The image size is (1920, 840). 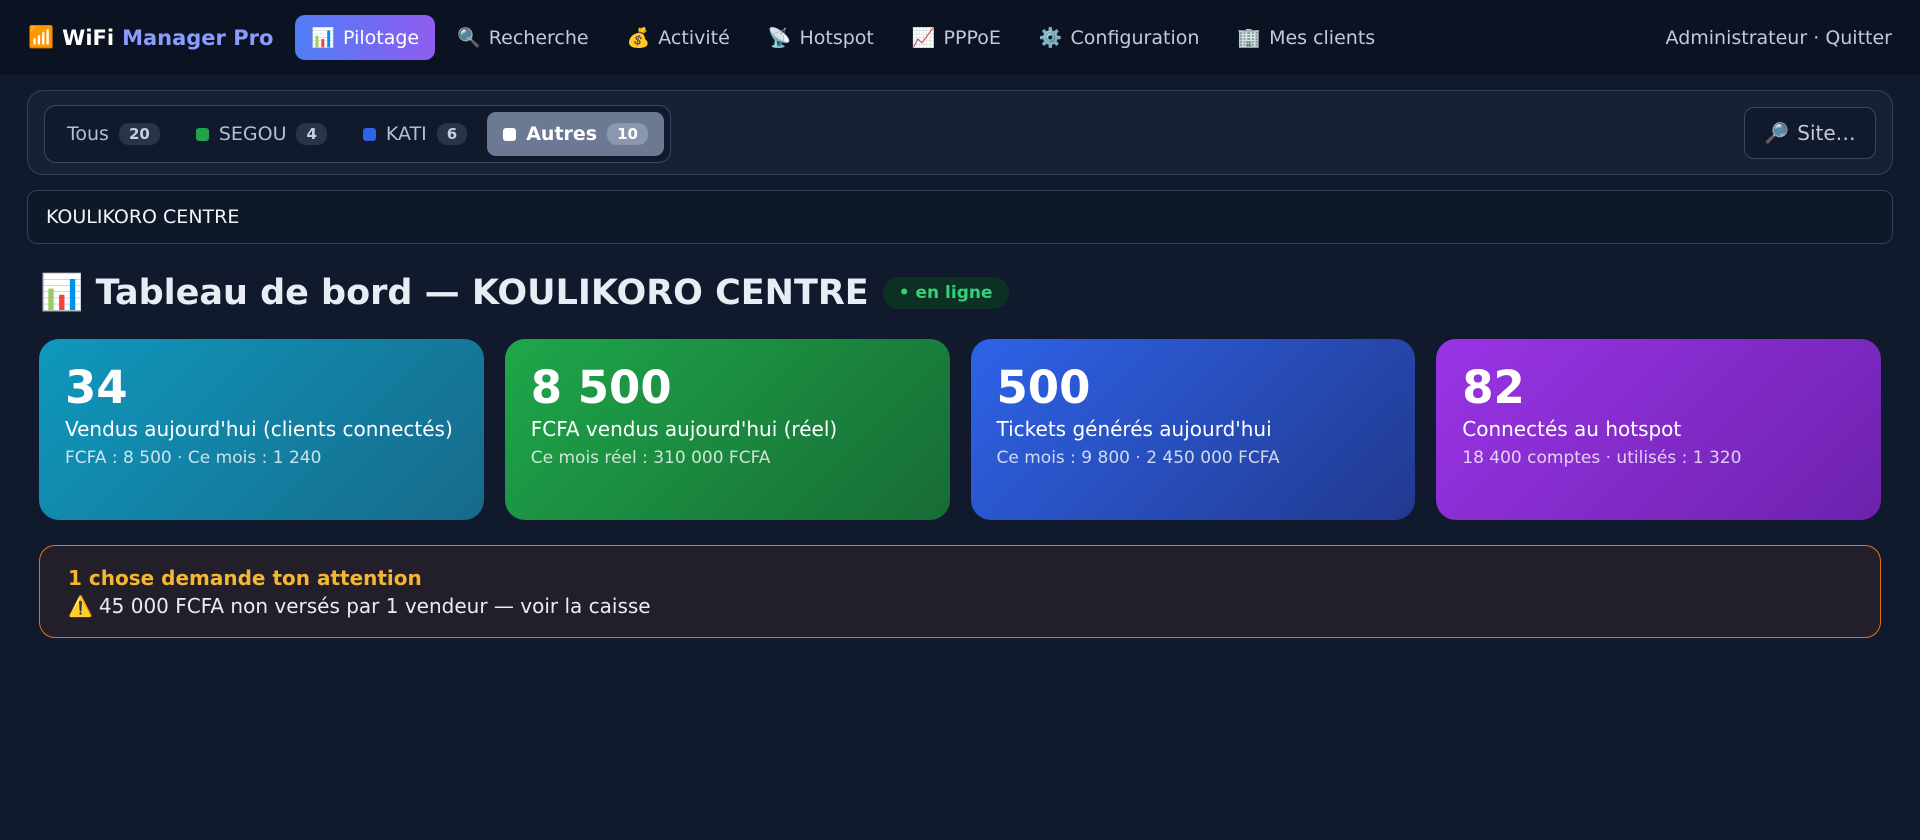 I want to click on stat-value: 500, so click(x=1043, y=387).